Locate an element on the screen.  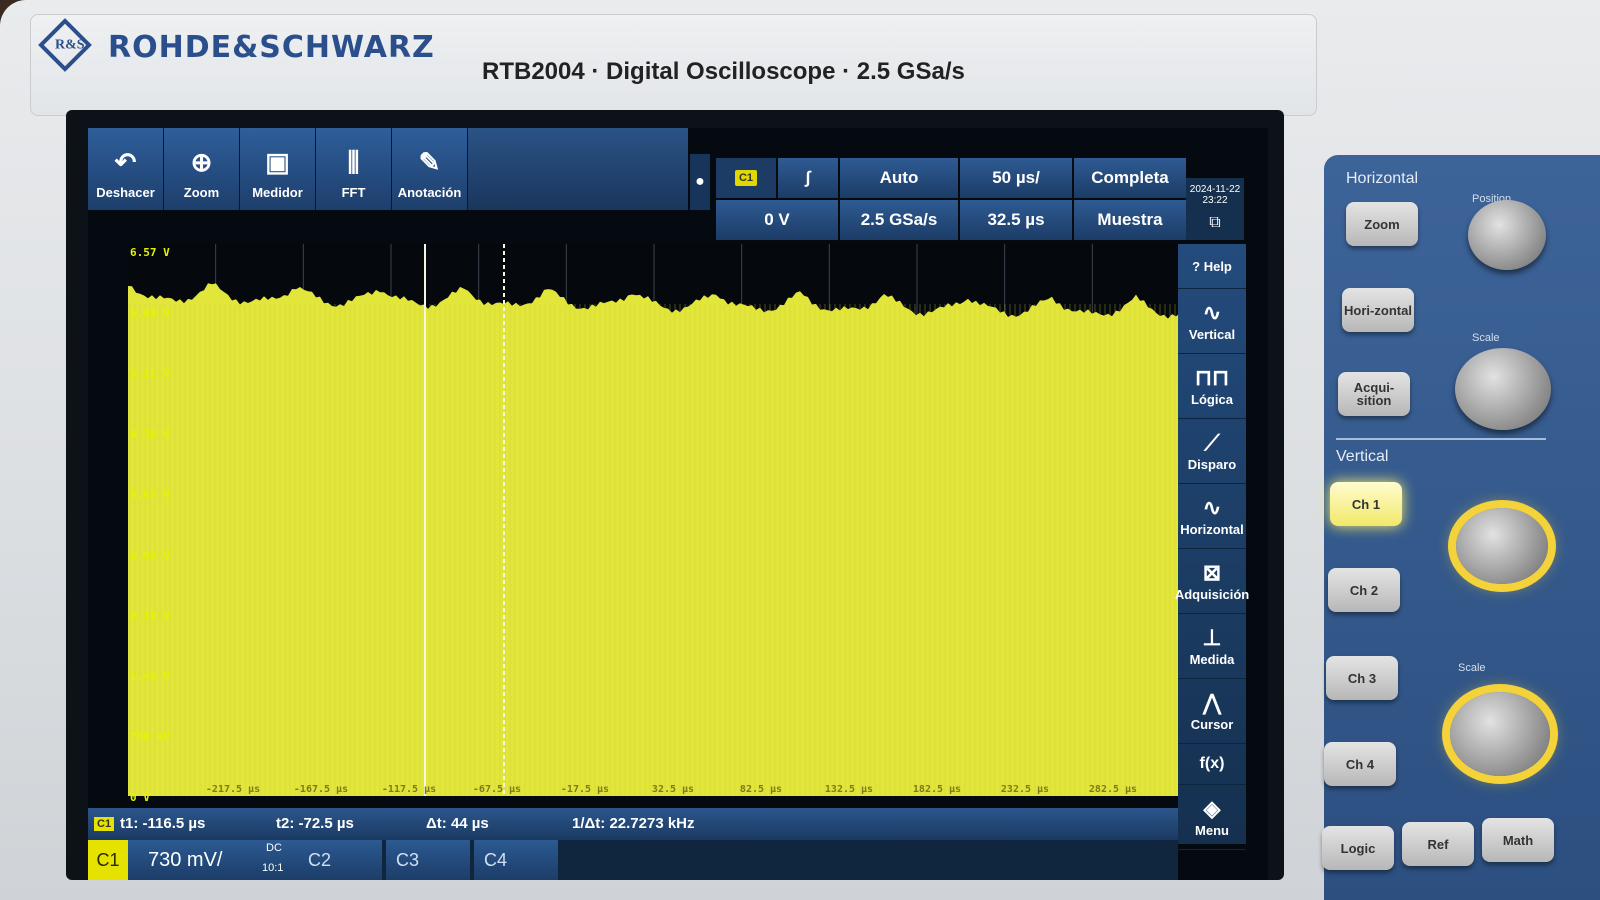
zoom-icon: ⊕ is located at coordinates (201, 162).